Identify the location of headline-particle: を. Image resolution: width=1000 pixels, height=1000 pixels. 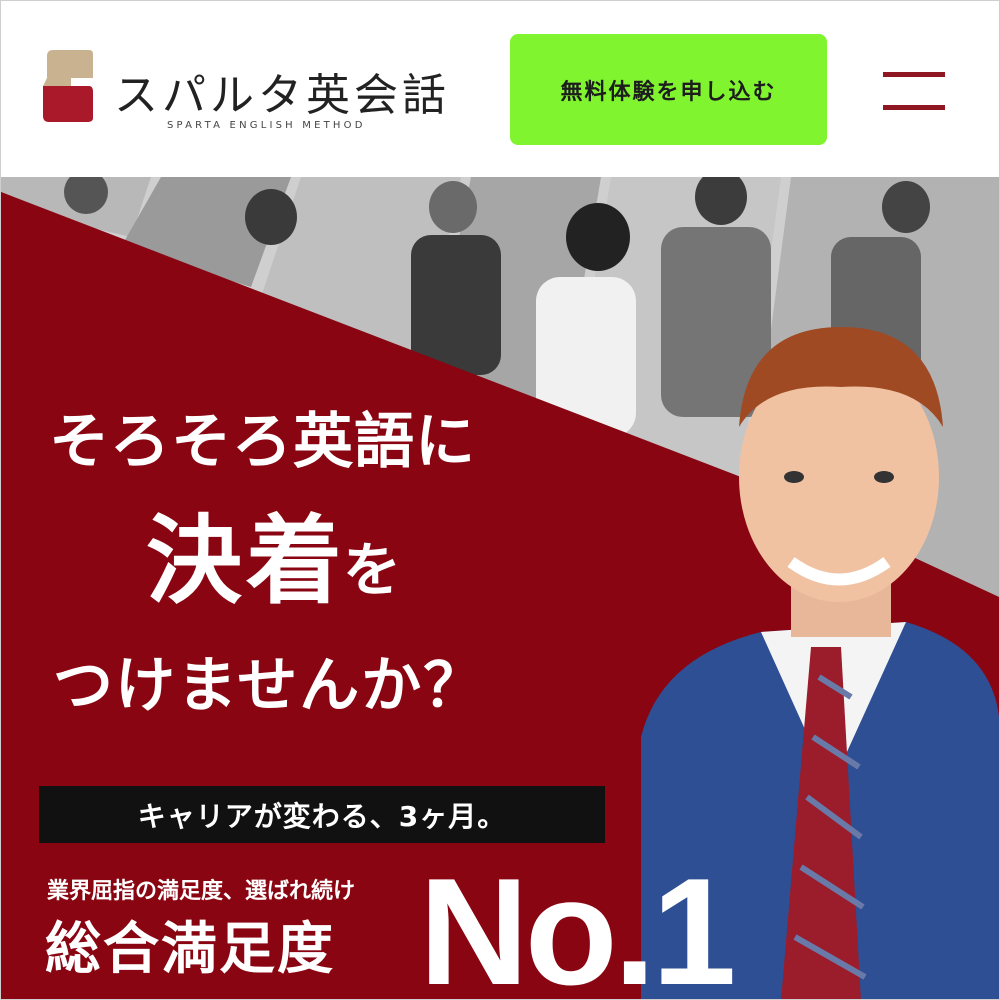
(372, 570).